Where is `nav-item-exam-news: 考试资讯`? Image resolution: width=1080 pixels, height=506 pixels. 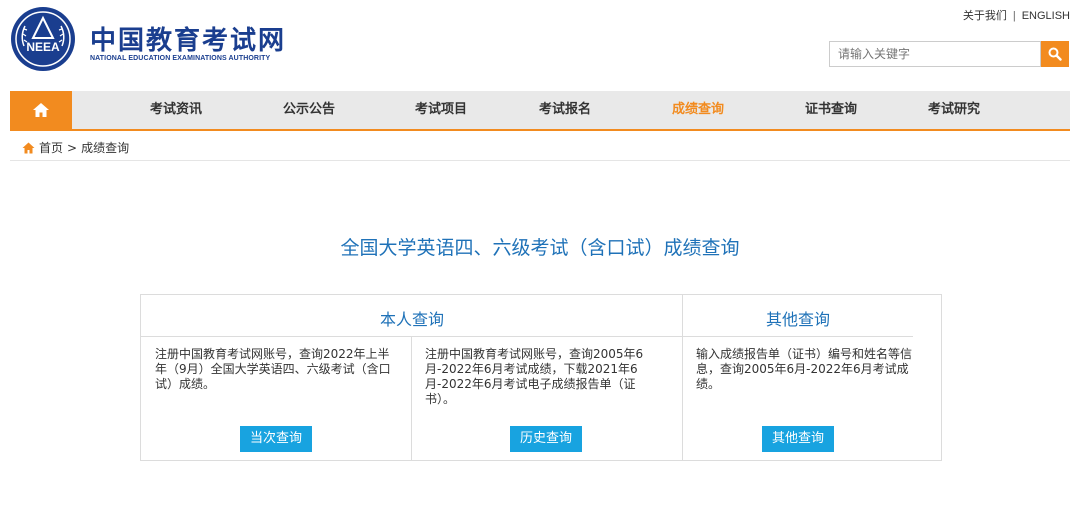
nav-item-exam-news: 考试资讯 is located at coordinates (176, 110).